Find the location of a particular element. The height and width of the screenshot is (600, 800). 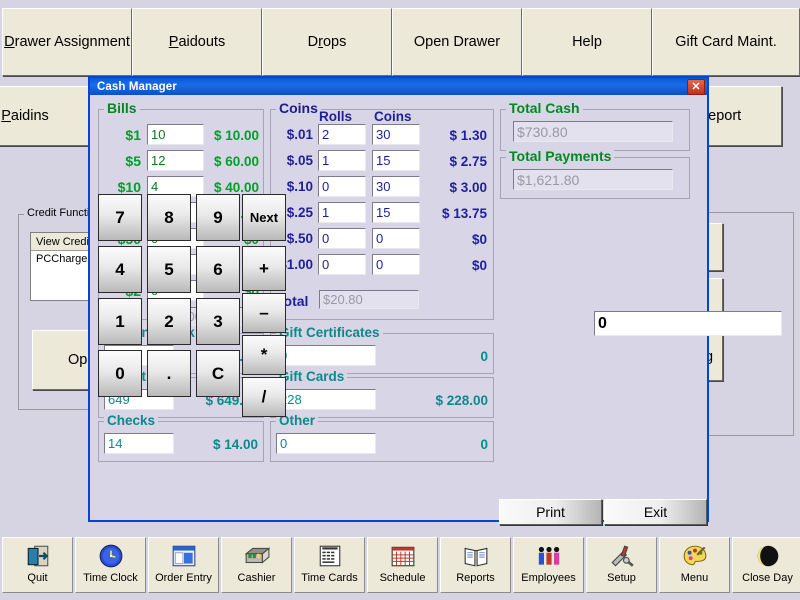

coins-col-coins: Coins is located at coordinates (393, 116).